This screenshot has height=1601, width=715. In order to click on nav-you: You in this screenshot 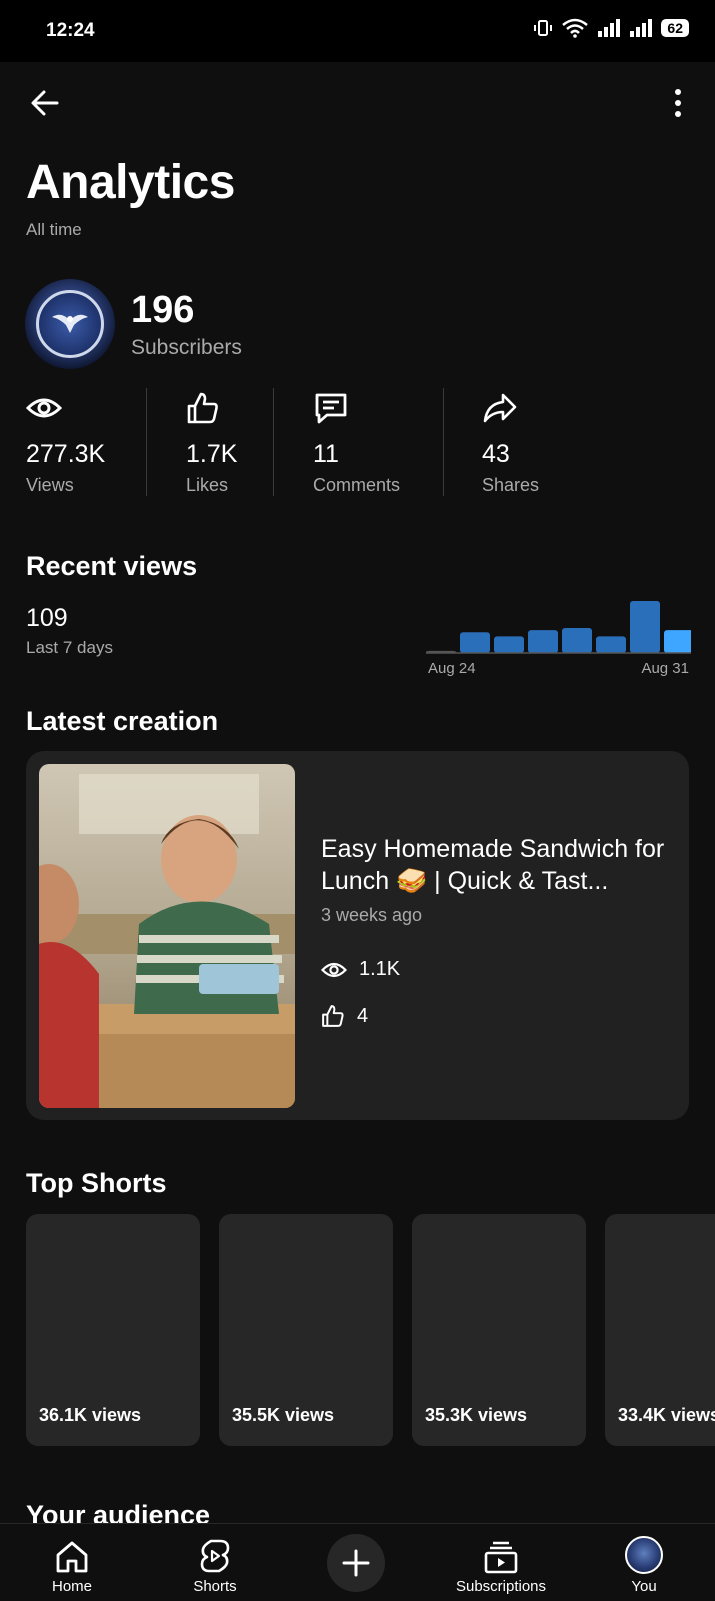, I will do `click(644, 1562)`.